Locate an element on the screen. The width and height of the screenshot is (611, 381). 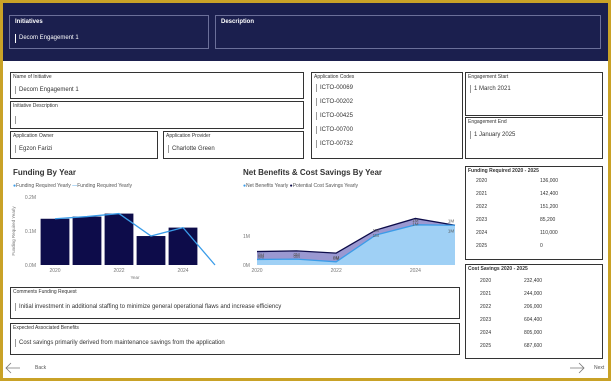
value-cell: 206,000 is located at coordinates (533, 307).